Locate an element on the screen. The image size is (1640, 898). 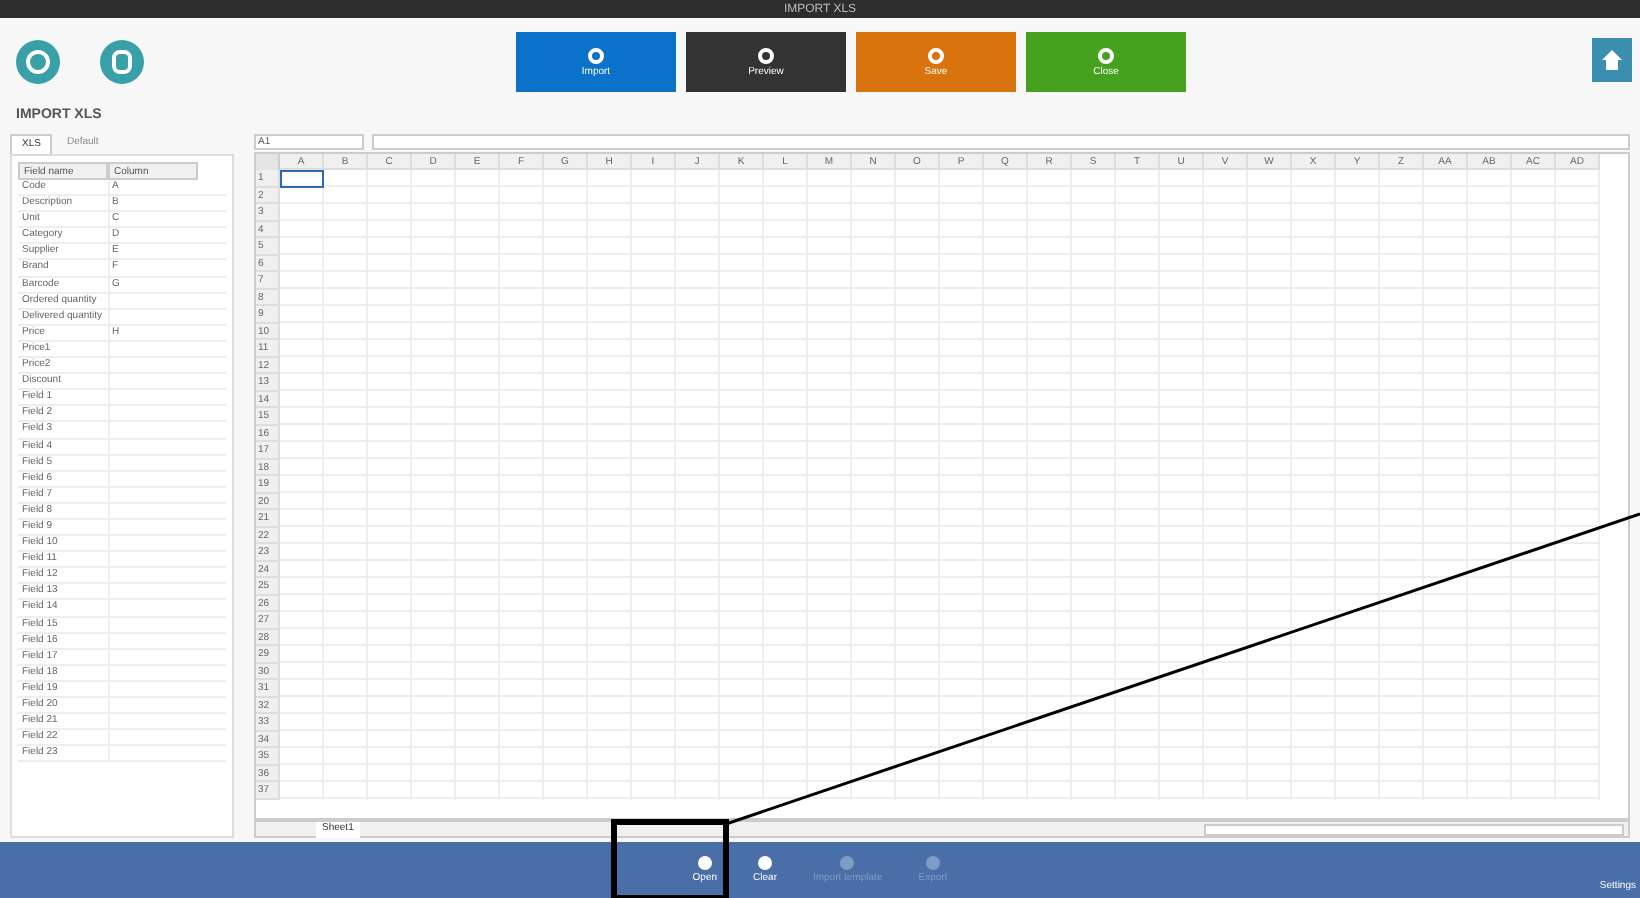
user-icon is located at coordinates (122, 62).